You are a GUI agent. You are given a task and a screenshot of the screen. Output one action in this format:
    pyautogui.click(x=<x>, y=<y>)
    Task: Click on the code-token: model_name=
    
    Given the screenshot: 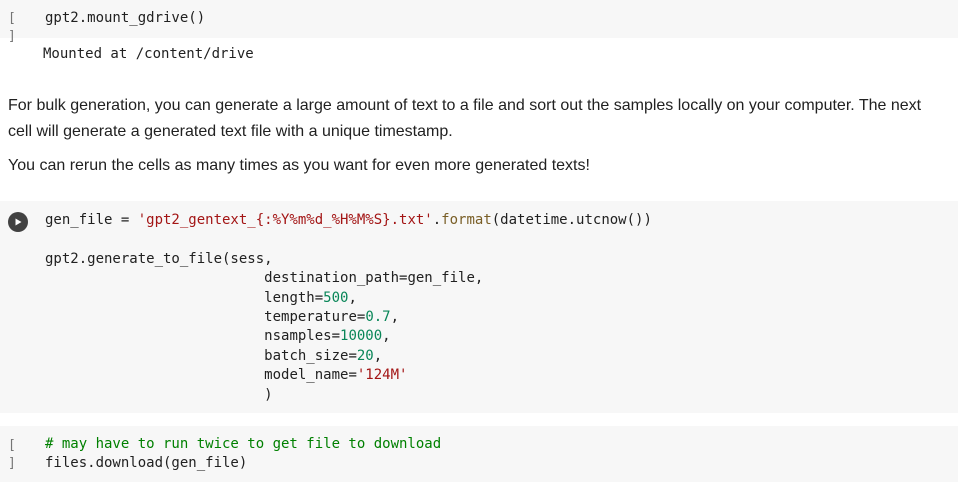 What is the action you would take?
    pyautogui.click(x=310, y=375)
    